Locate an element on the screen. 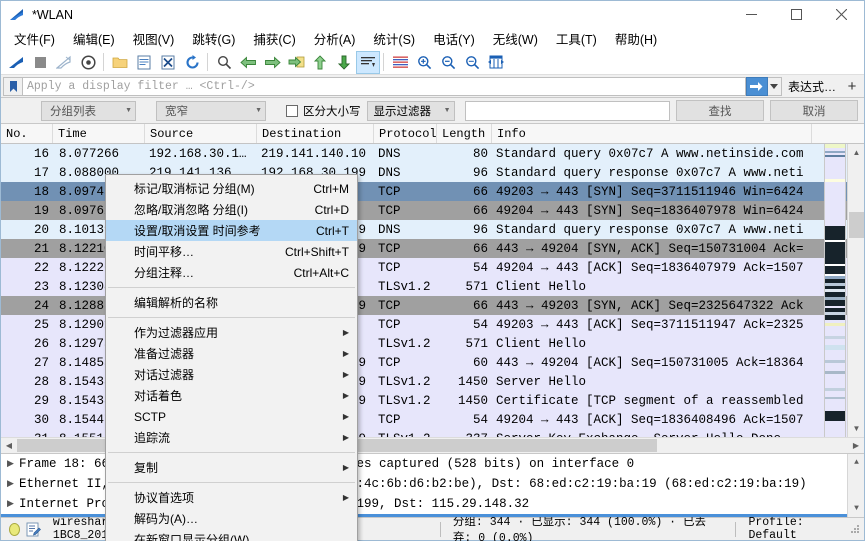 The height and width of the screenshot is (541, 865). menu-telephony: 电话(Y) is located at coordinates (454, 39).